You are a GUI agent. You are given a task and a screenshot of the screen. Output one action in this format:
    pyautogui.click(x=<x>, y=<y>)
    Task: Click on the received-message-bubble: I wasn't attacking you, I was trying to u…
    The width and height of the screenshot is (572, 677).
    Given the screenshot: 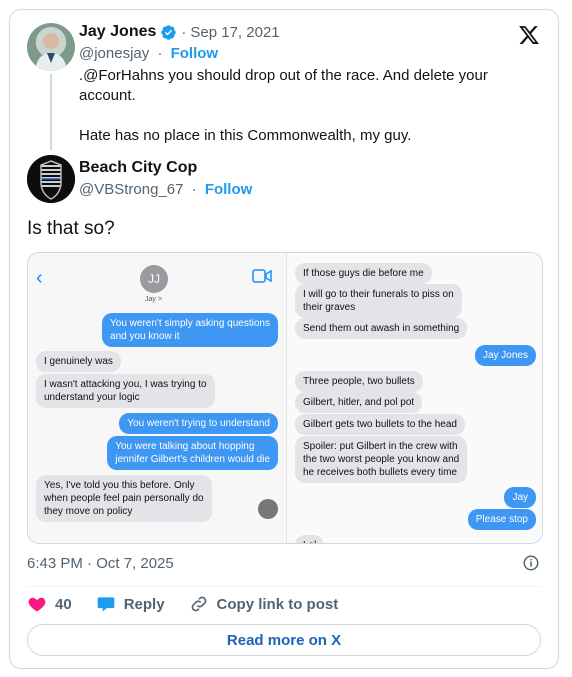 What is the action you would take?
    pyautogui.click(x=125, y=391)
    